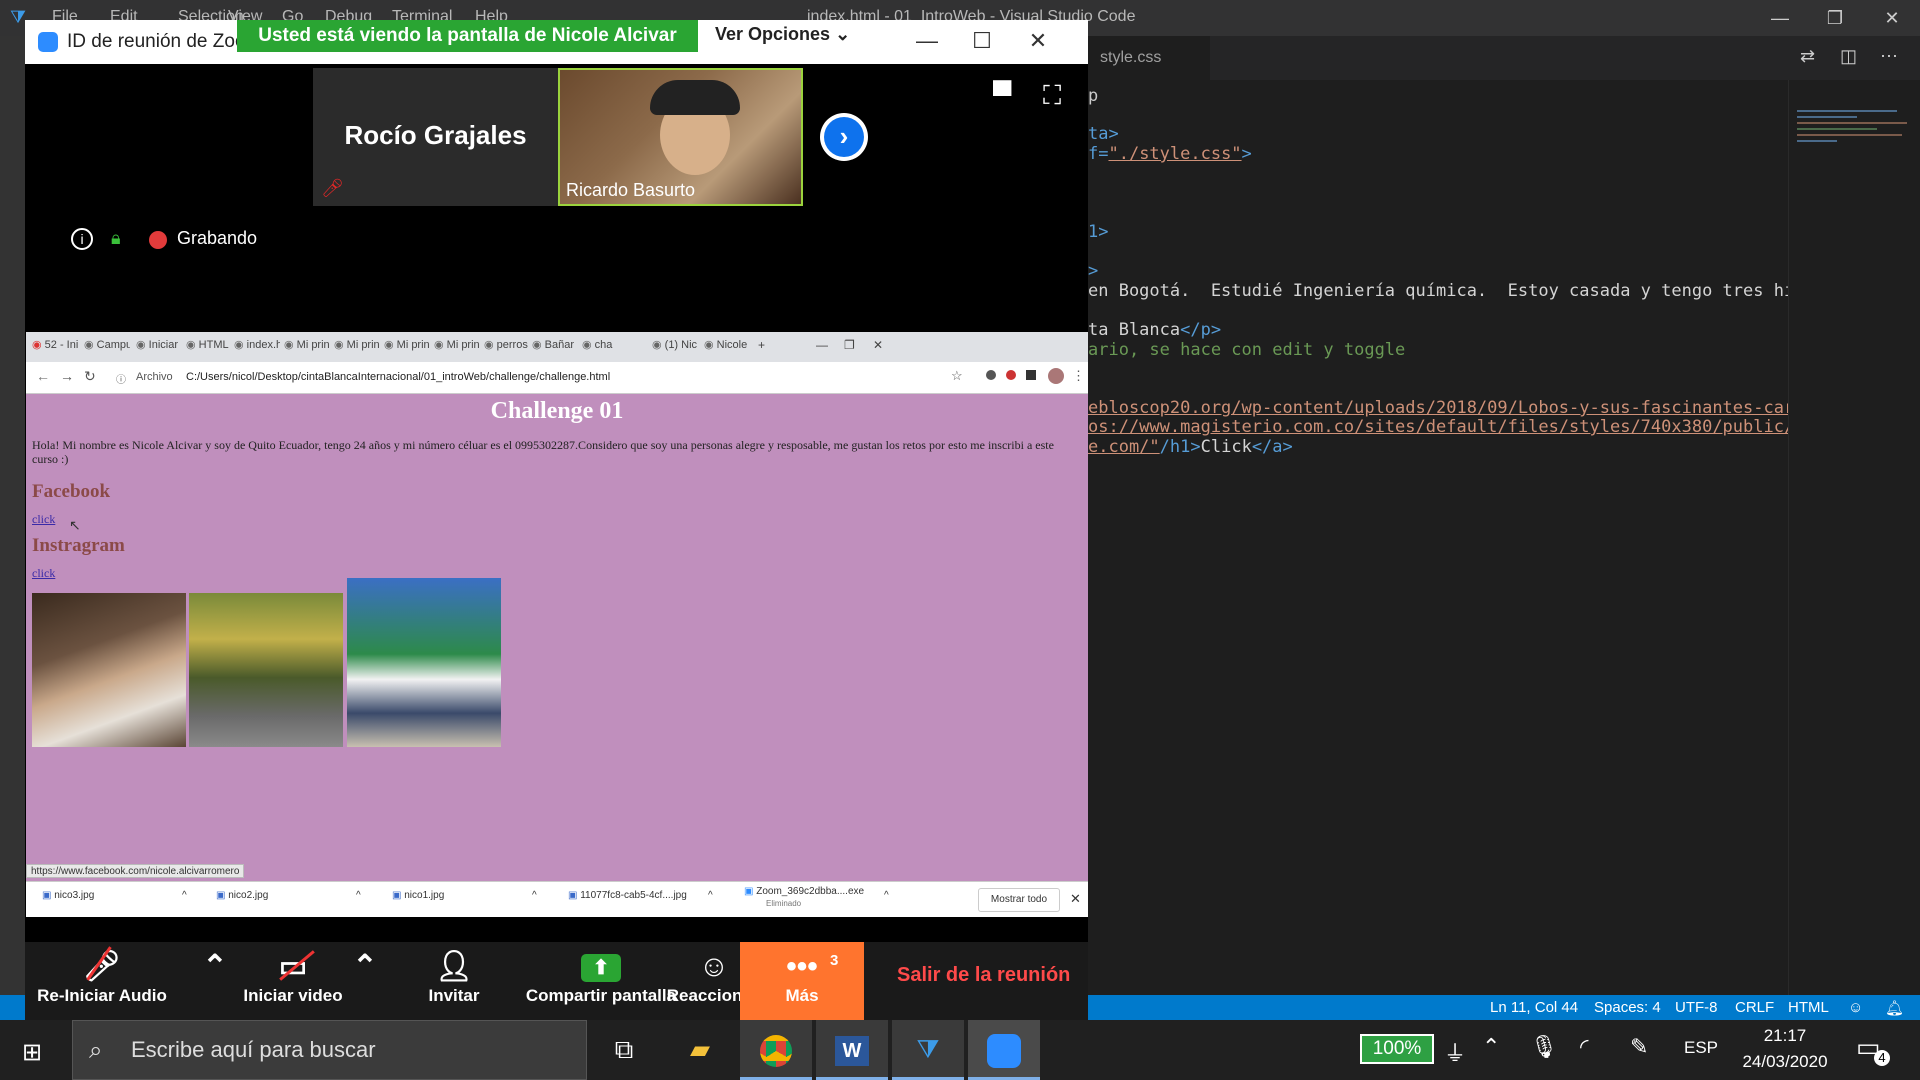  I want to click on facebook-link: click, so click(43, 519).